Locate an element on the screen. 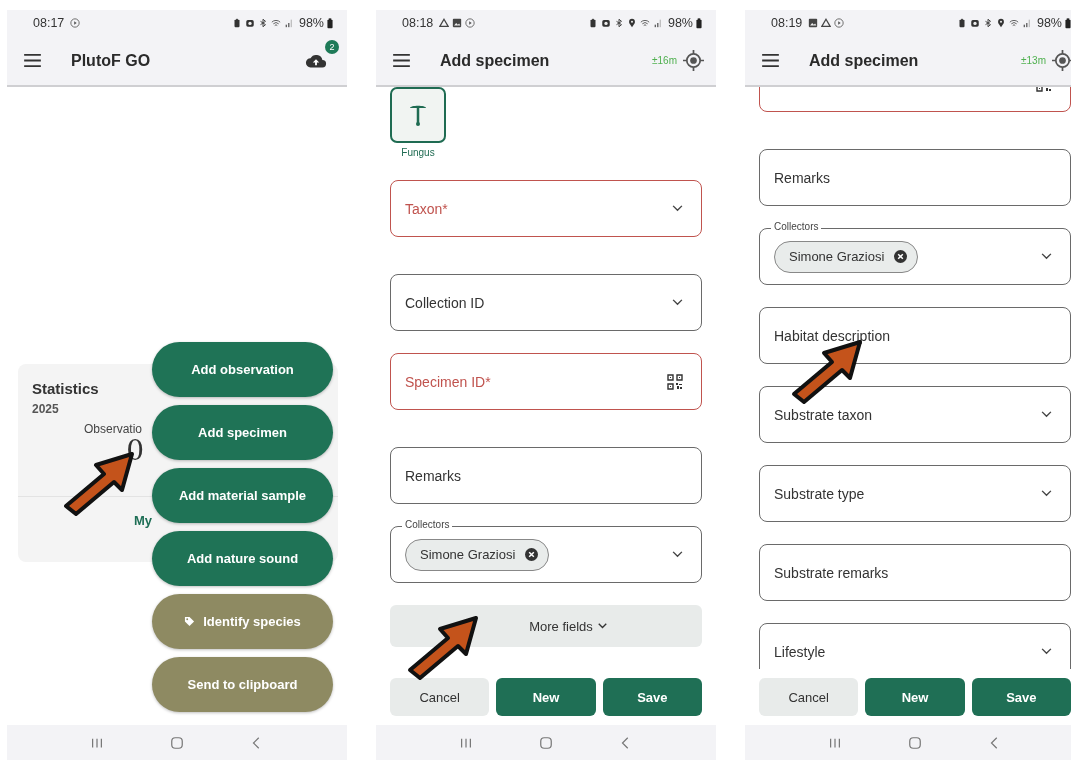  menu-action-button: Add observation is located at coordinates (242, 369).